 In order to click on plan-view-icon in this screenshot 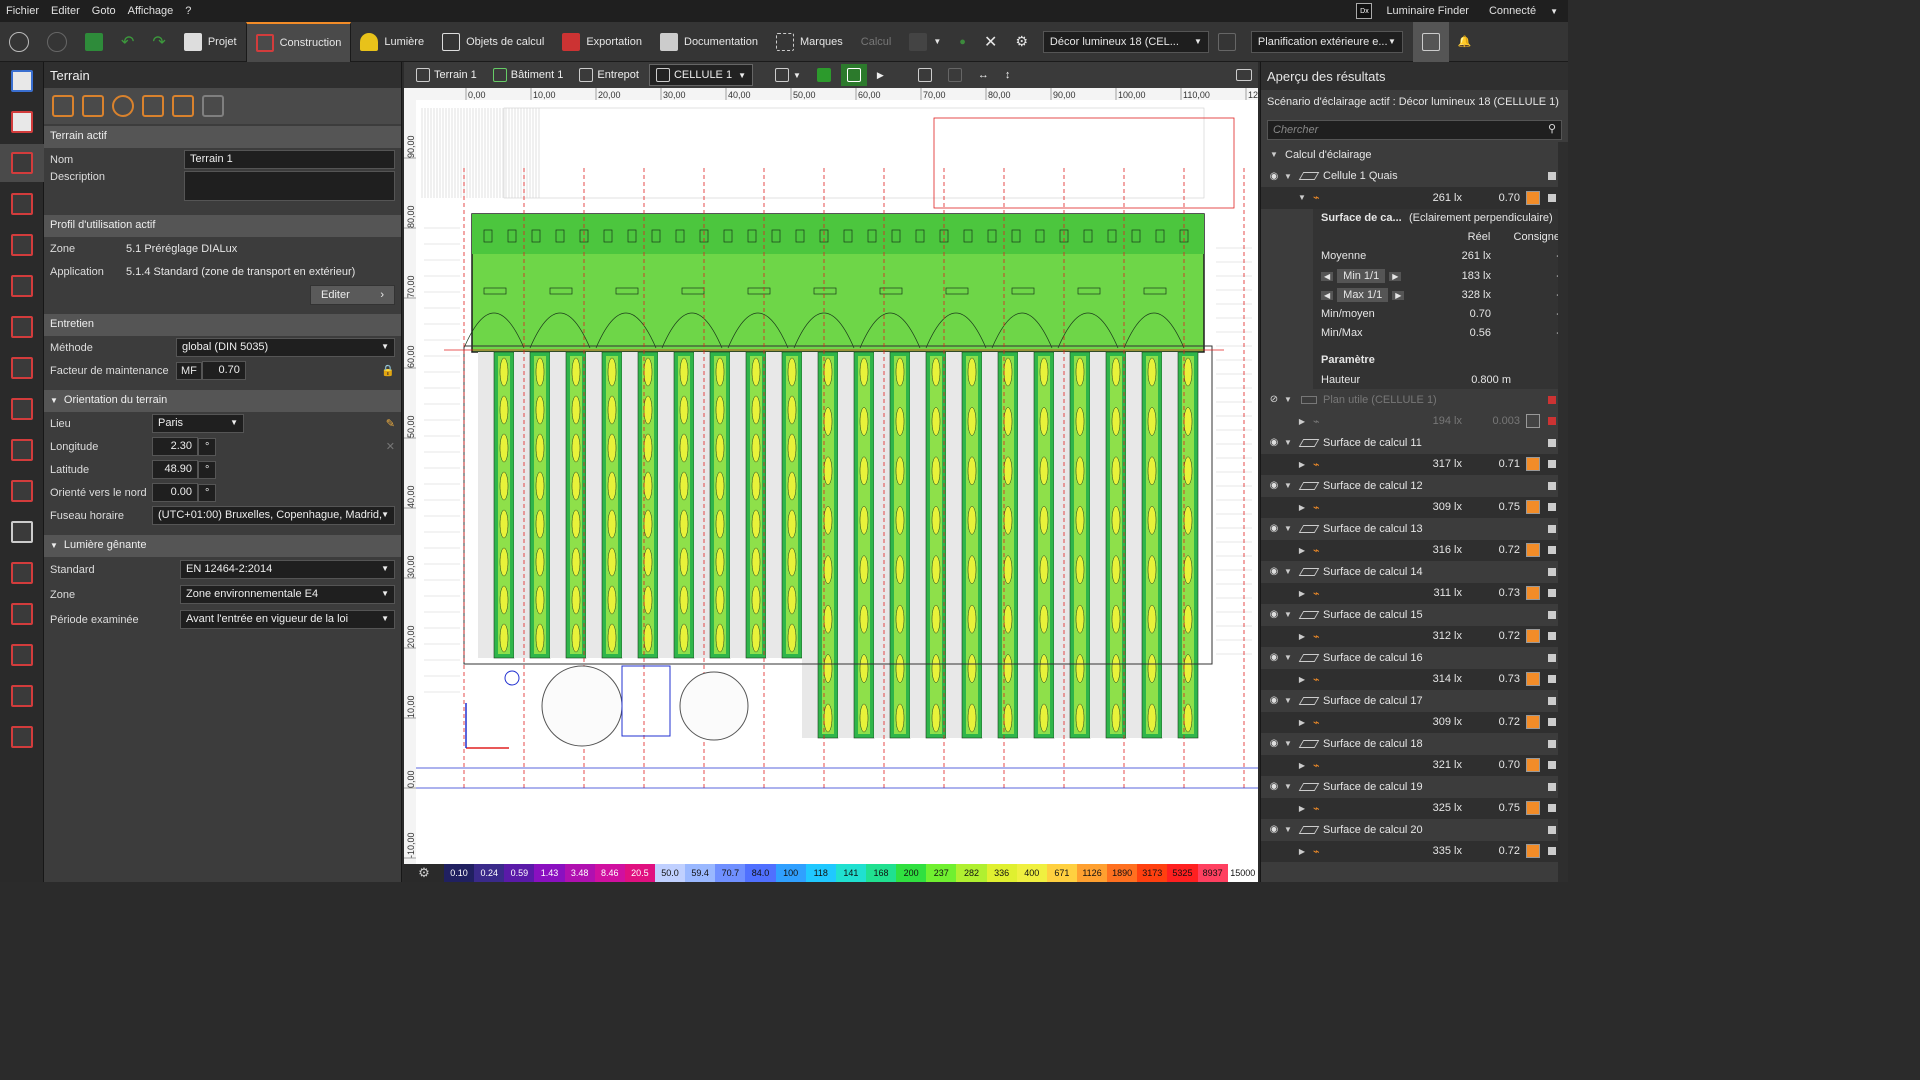, I will do `click(853, 75)`.